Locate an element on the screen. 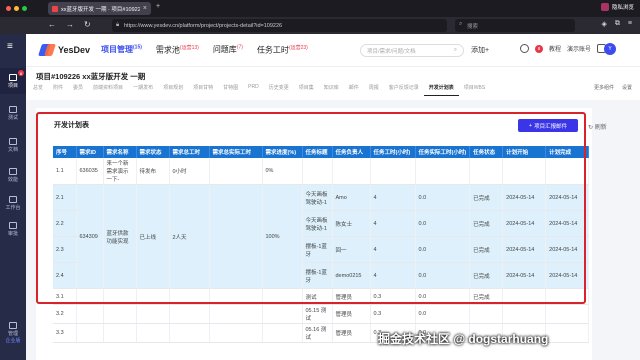 The height and width of the screenshot is (360, 640). sidebar-item-project: 项目 8 is located at coordinates (13, 81).